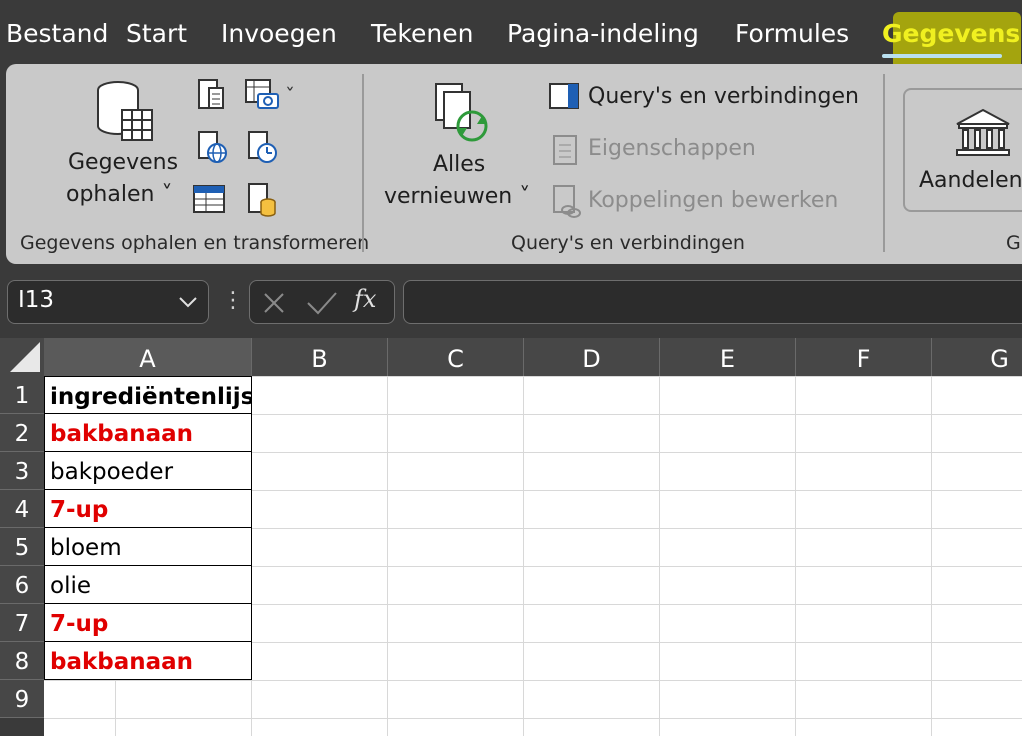  I want to click on edit-links-icon, so click(567, 203).